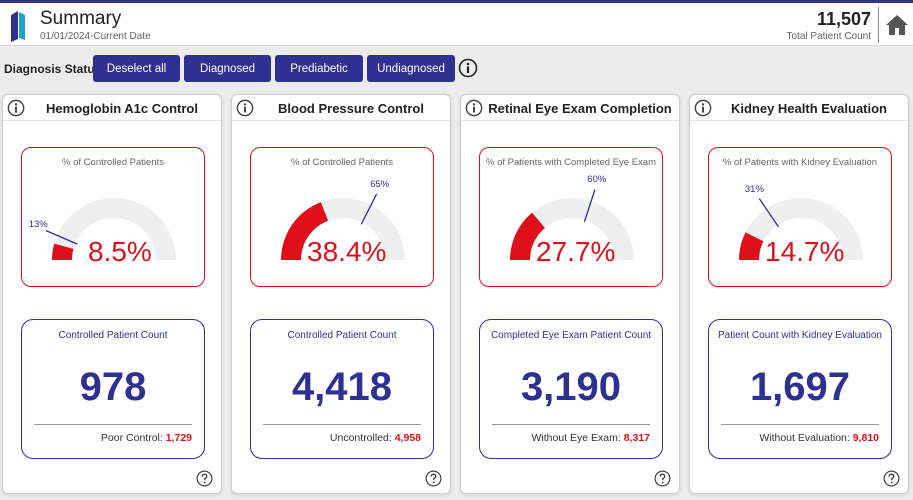  I want to click on total-patient-count: 11,507, so click(843, 19).